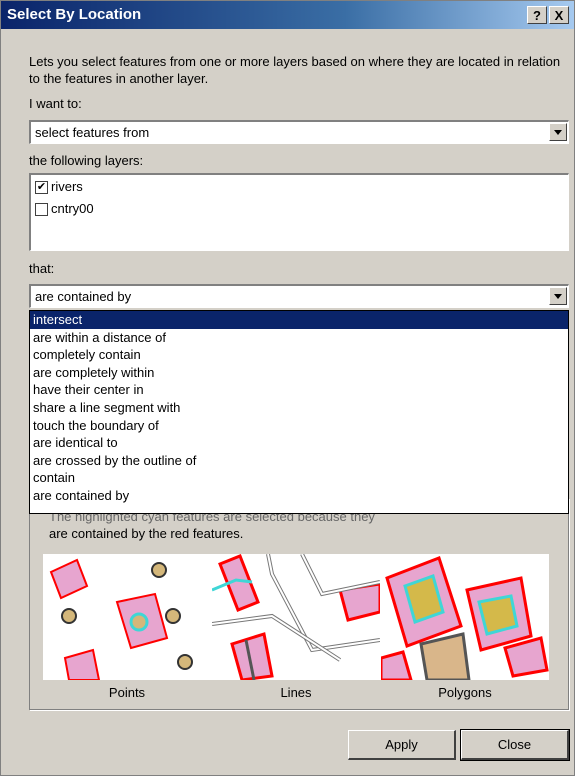  I want to click on layer-name: cntry00, so click(72, 208).